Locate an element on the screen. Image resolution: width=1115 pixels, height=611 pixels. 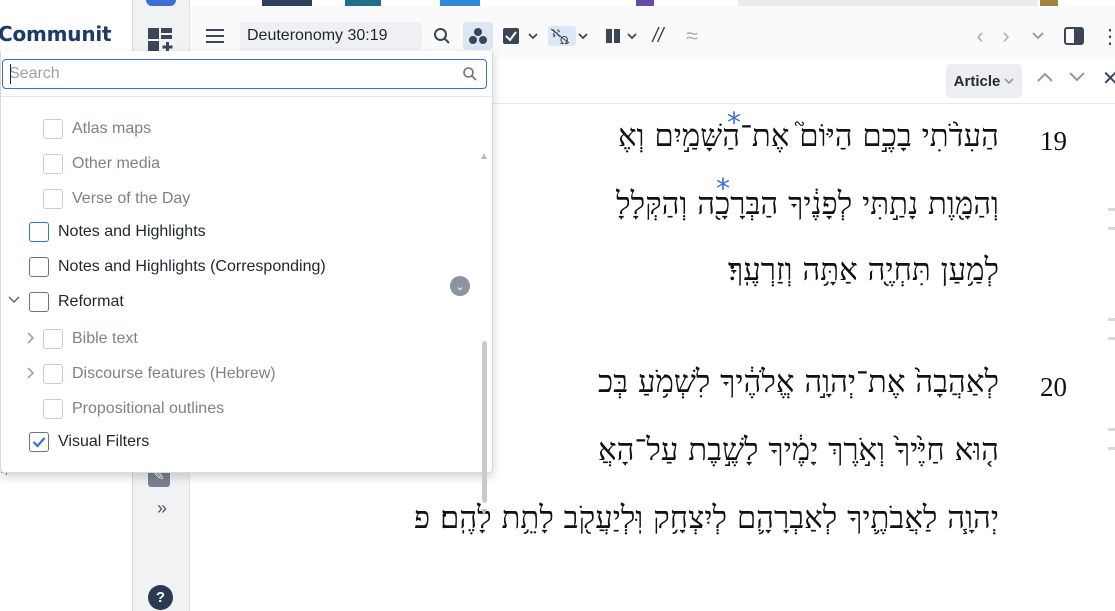
search-icon is located at coordinates (470, 74).